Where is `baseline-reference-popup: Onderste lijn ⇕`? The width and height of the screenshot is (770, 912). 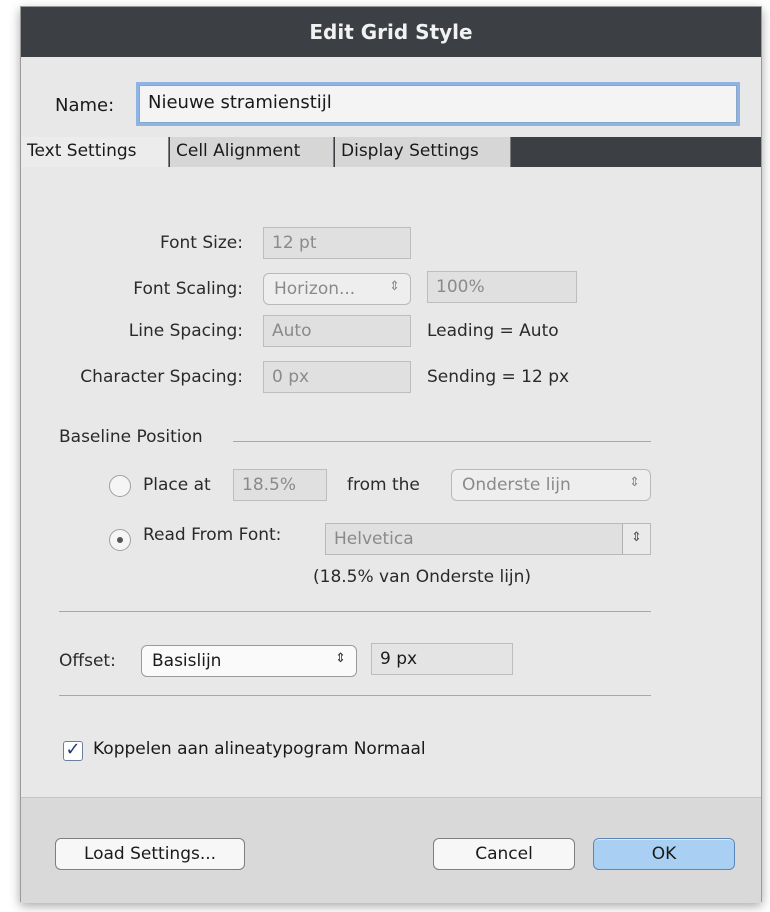
baseline-reference-popup: Onderste lijn ⇕ is located at coordinates (551, 485).